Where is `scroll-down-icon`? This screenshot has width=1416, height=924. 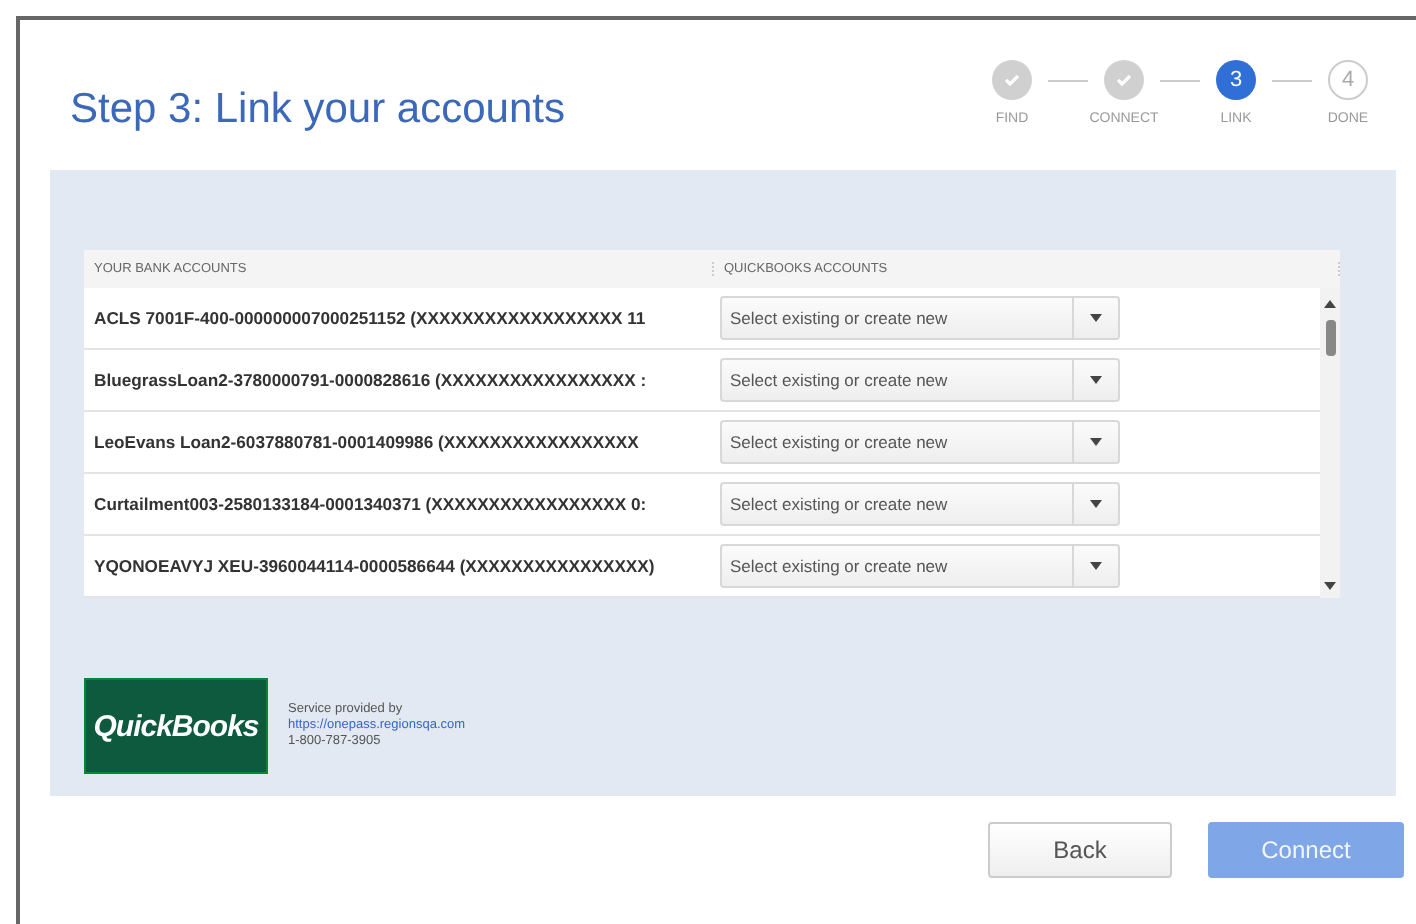 scroll-down-icon is located at coordinates (1330, 586).